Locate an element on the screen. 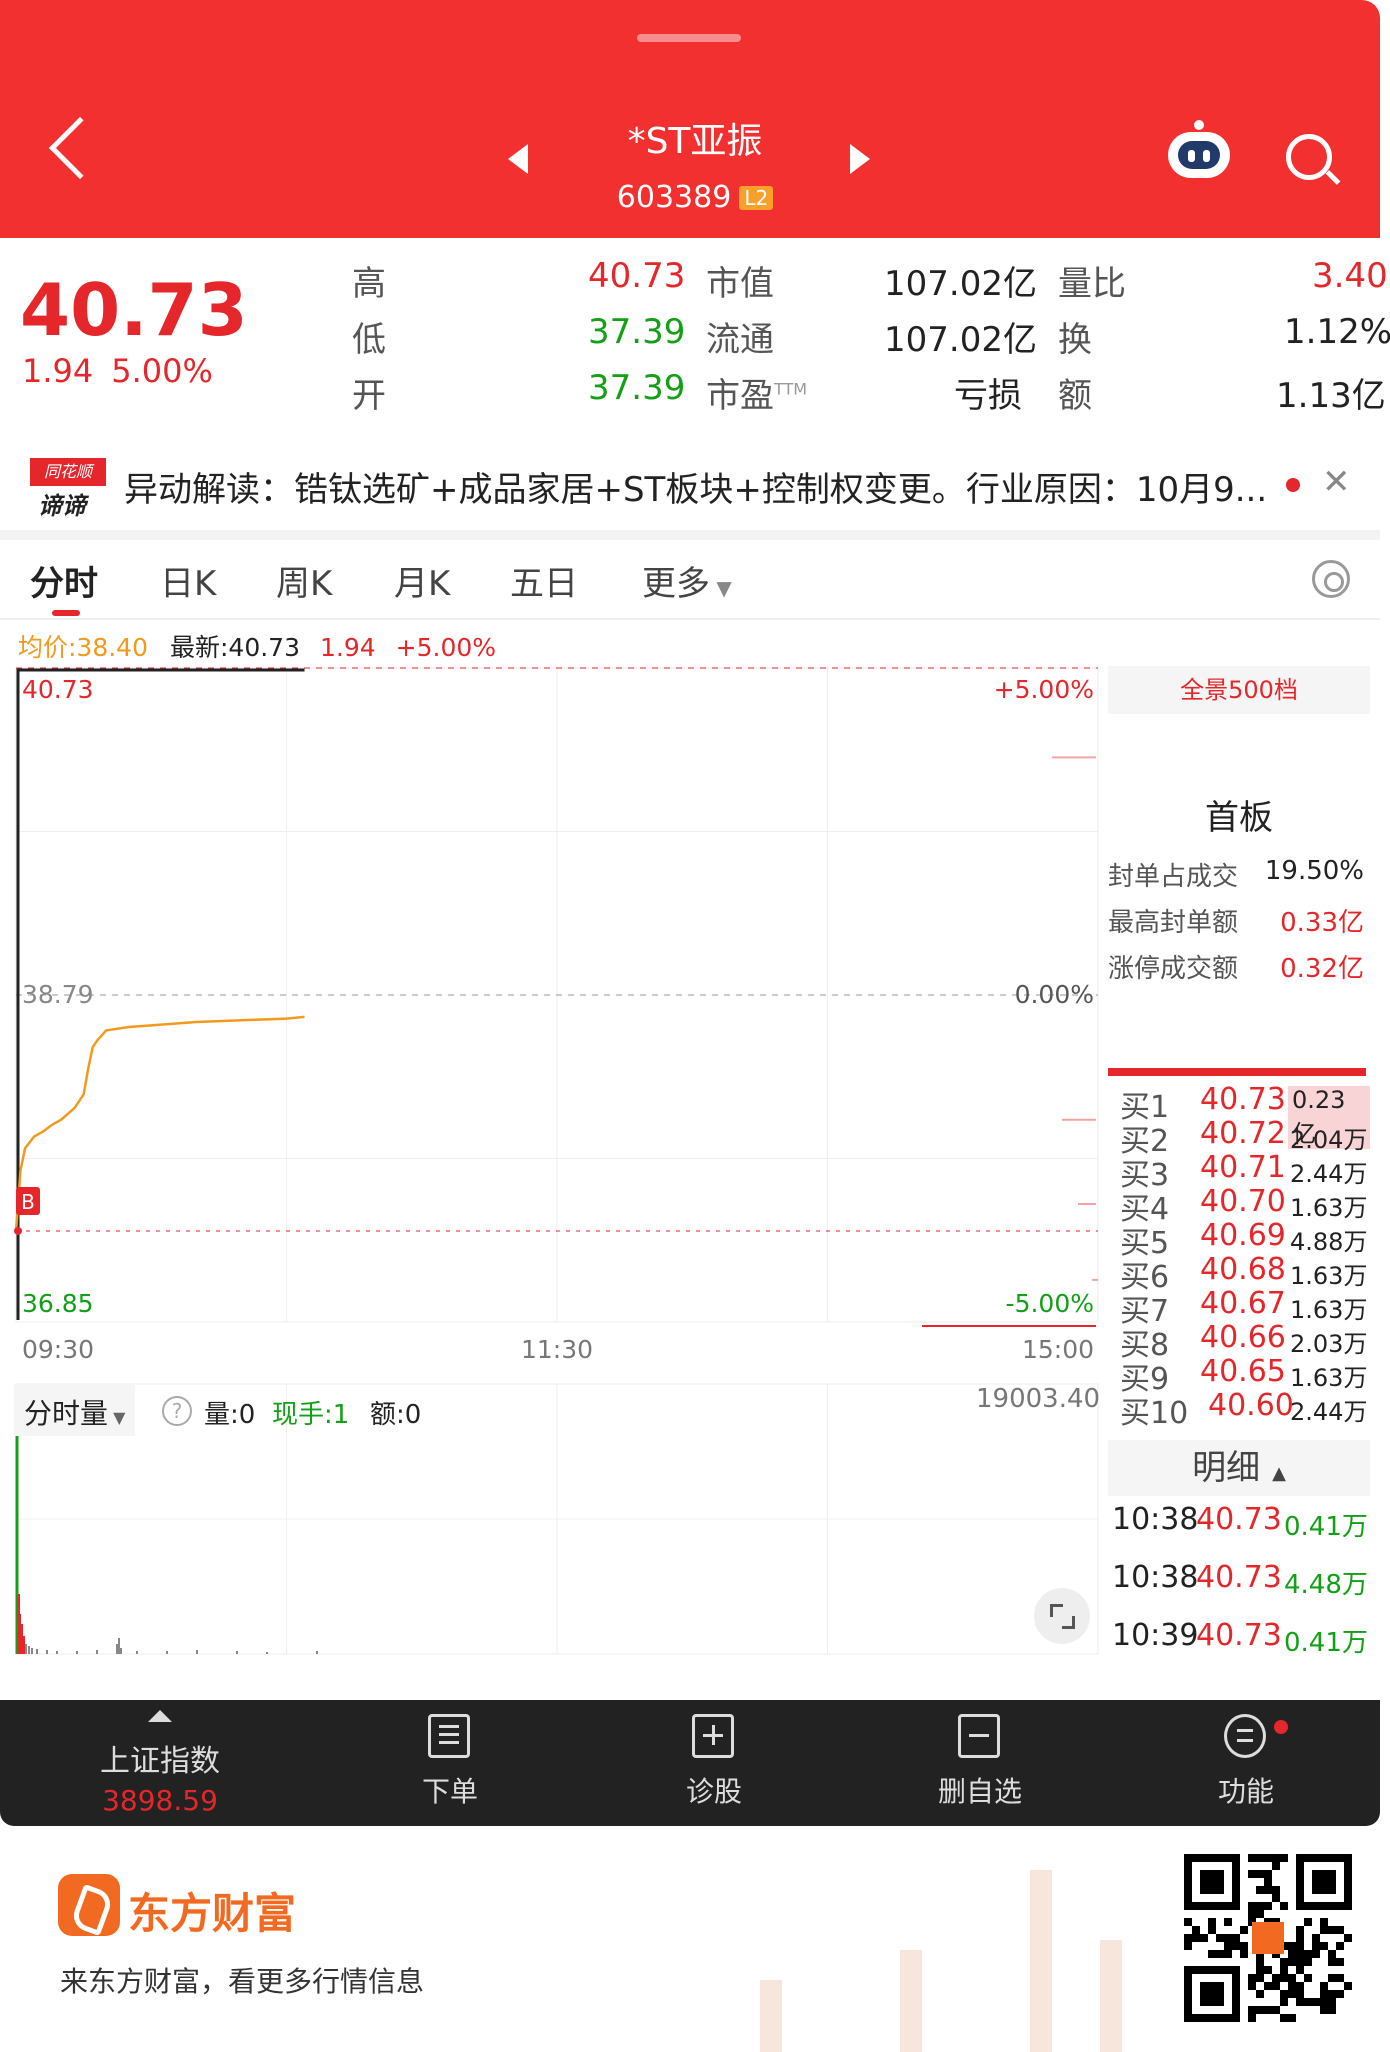  tab-intraday: 分时 is located at coordinates (64, 580).